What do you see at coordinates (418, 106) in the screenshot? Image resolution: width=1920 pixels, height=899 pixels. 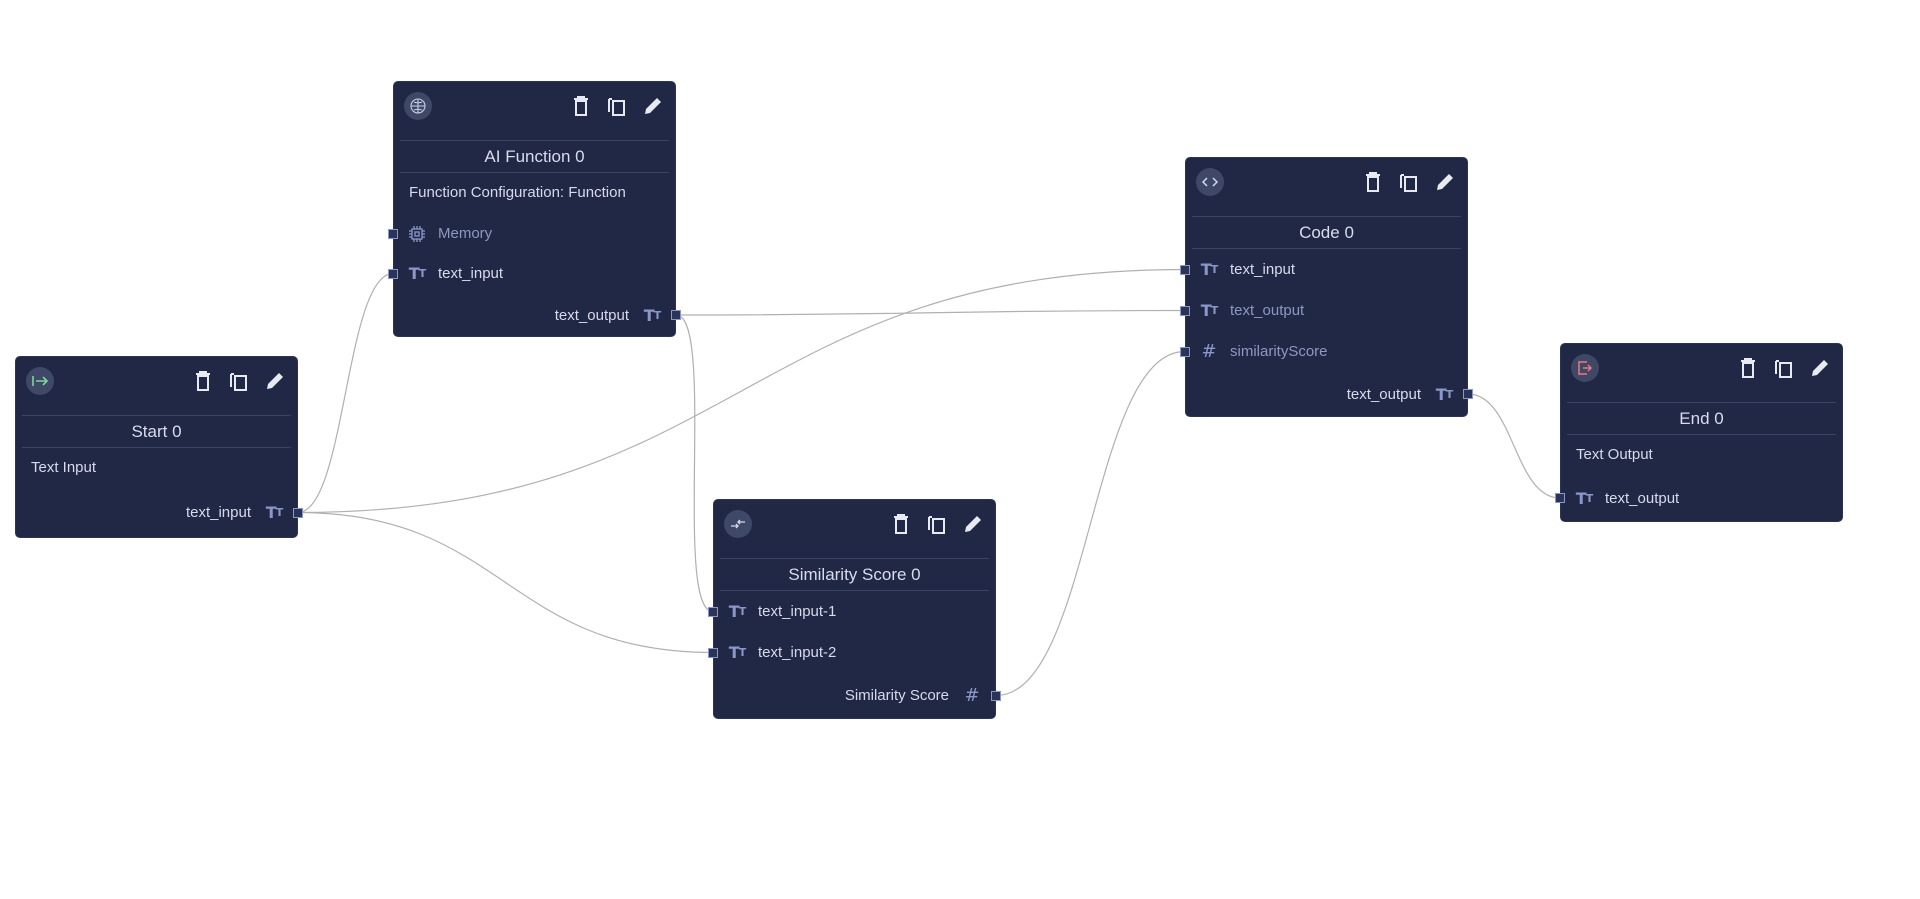 I see `brain-icon` at bounding box center [418, 106].